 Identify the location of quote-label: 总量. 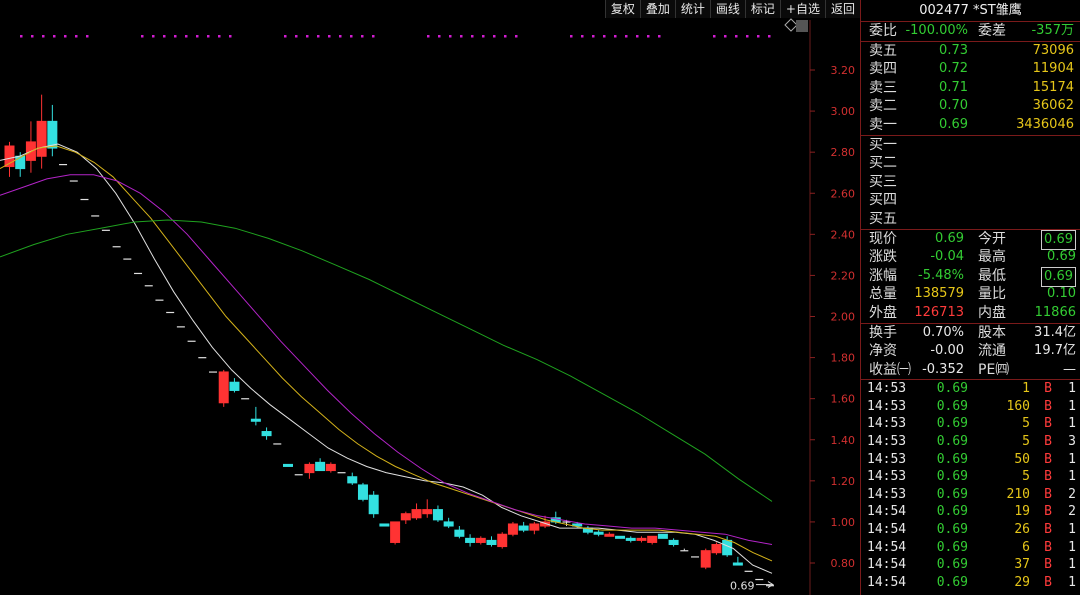
(883, 294).